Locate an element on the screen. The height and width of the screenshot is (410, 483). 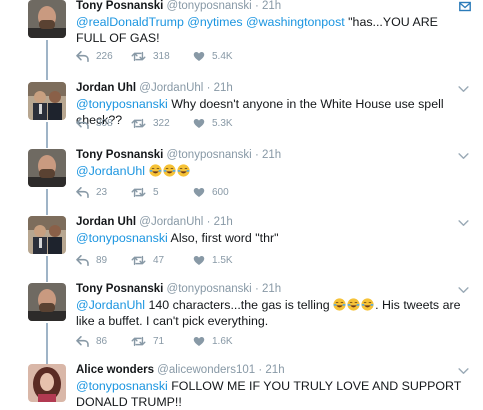
retweet-button: 318 is located at coordinates (162, 56).